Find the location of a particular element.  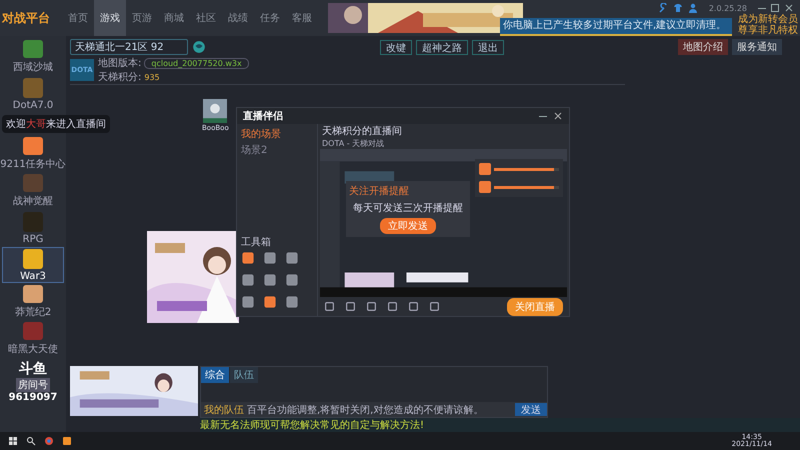

team-label: 我的队伍 is located at coordinates (224, 410).